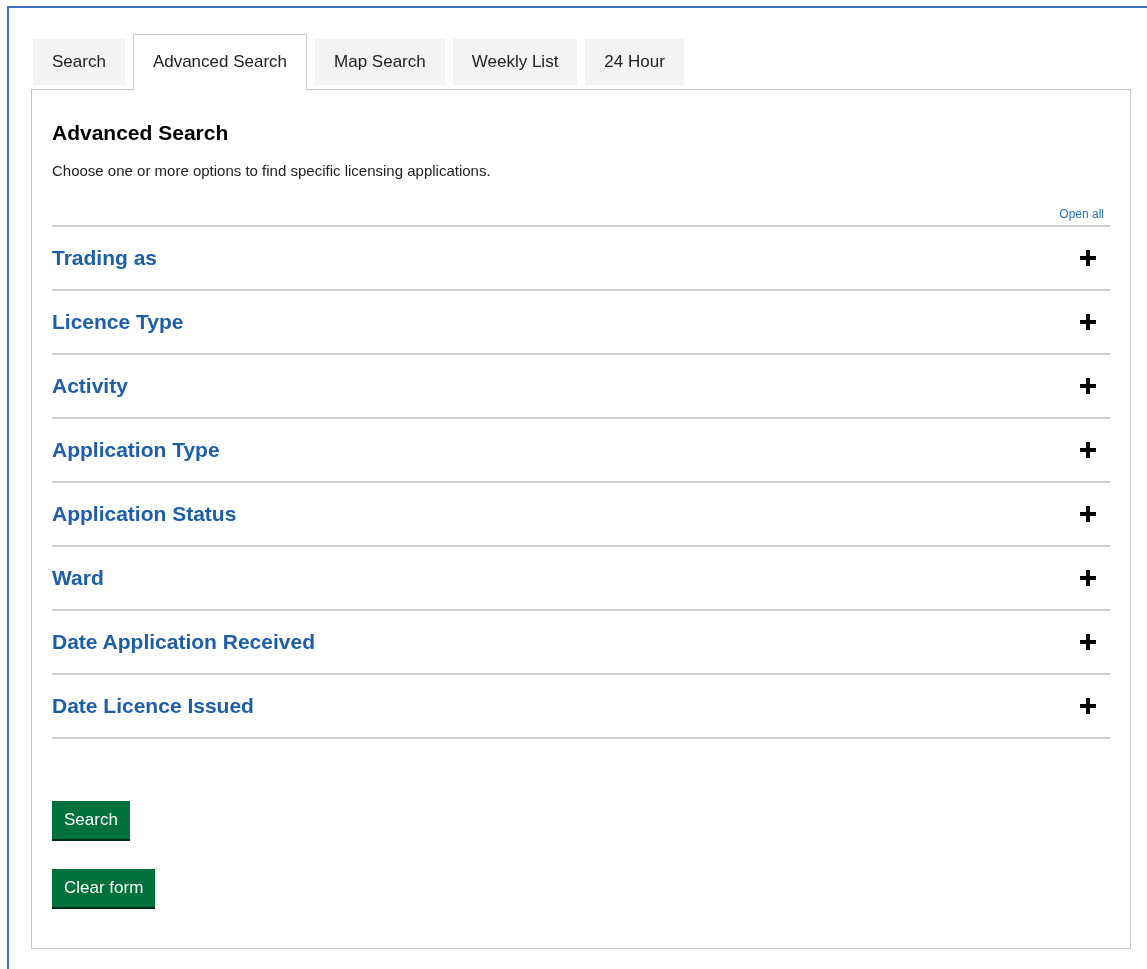 This screenshot has width=1147, height=969. What do you see at coordinates (91, 819) in the screenshot?
I see `search-button: Search` at bounding box center [91, 819].